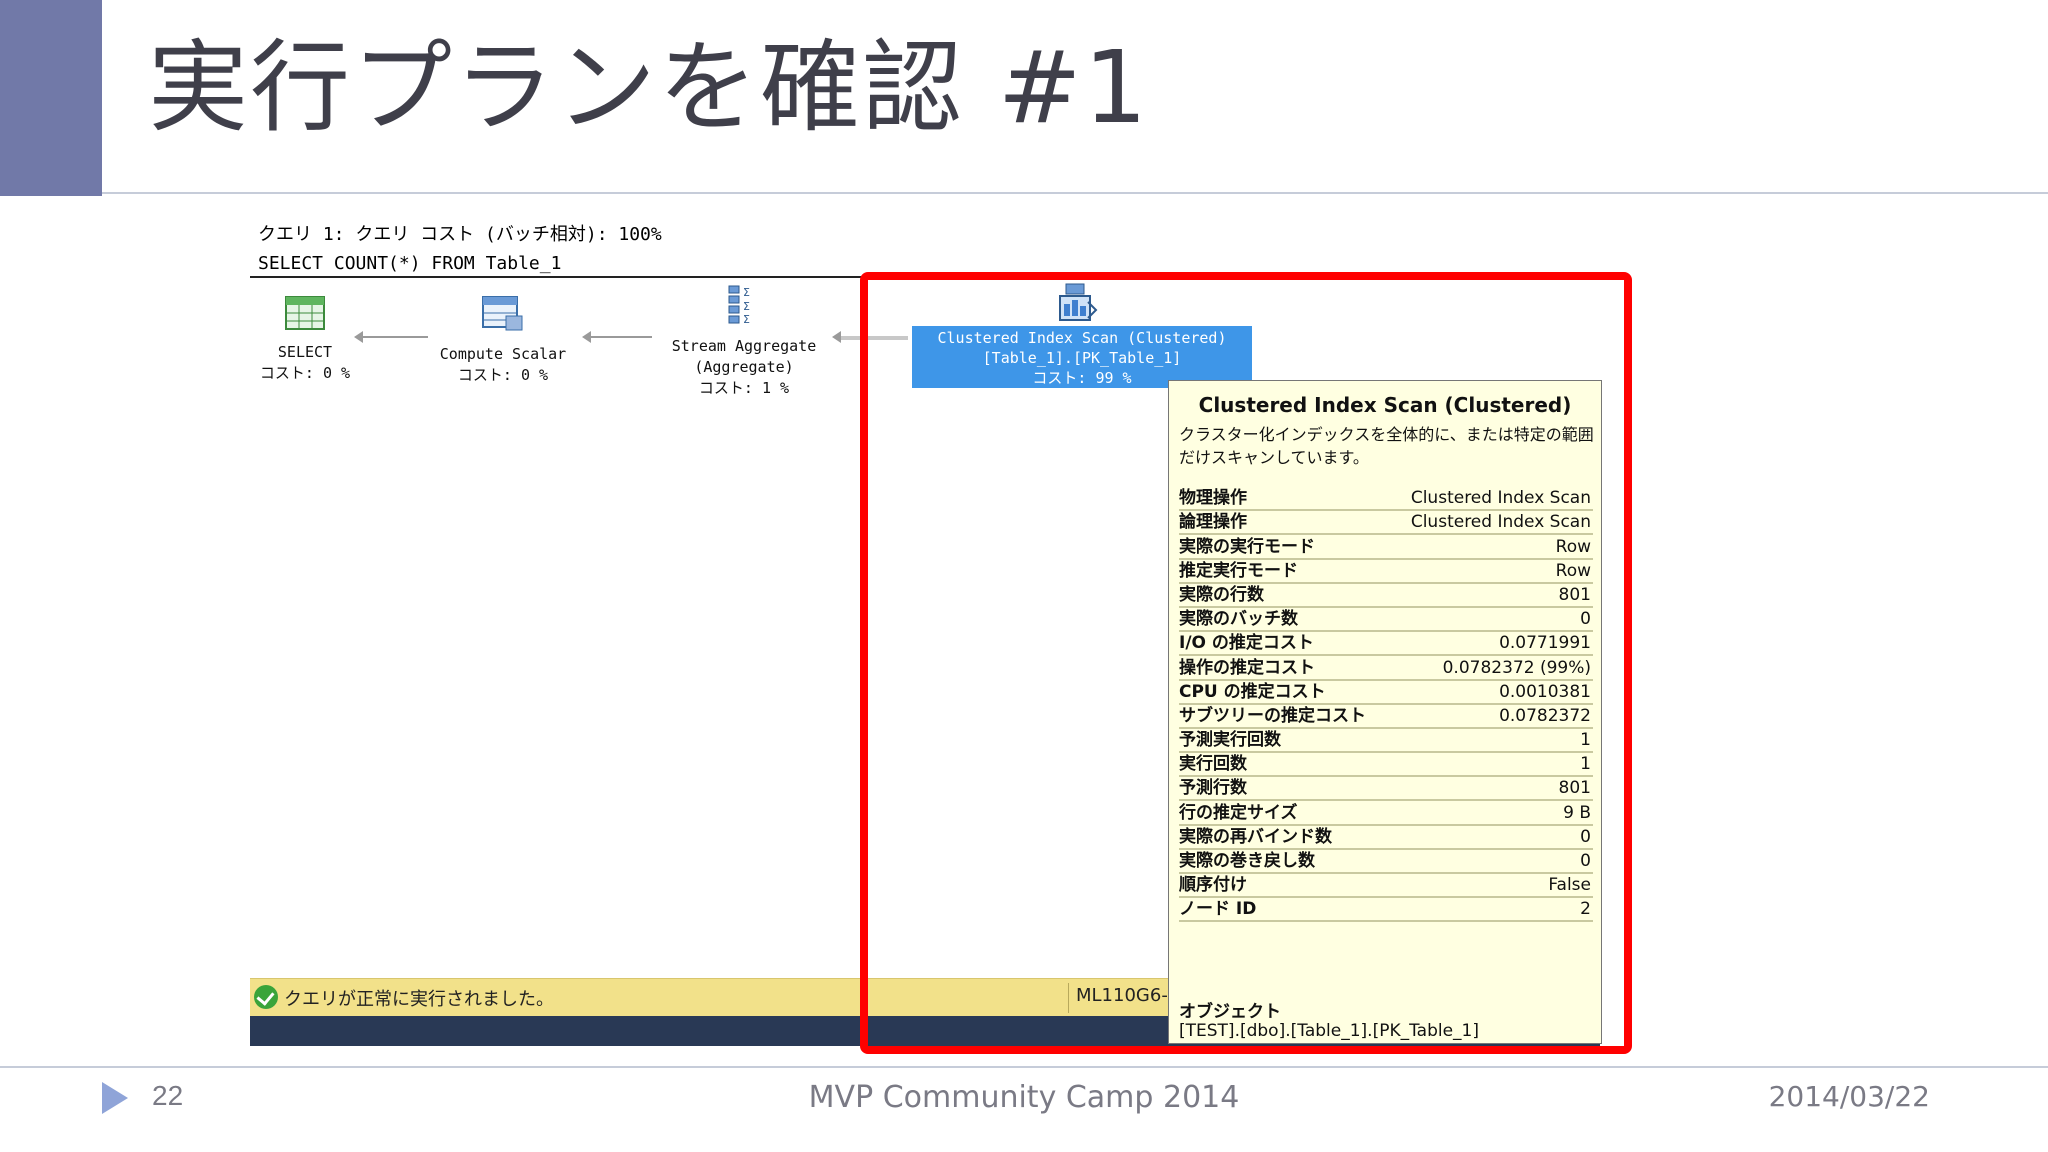 This screenshot has width=2048, height=1152. Describe the element at coordinates (503, 341) in the screenshot. I see `operator-compute-scalar: Compute Scalar コスト: 0 %` at that location.